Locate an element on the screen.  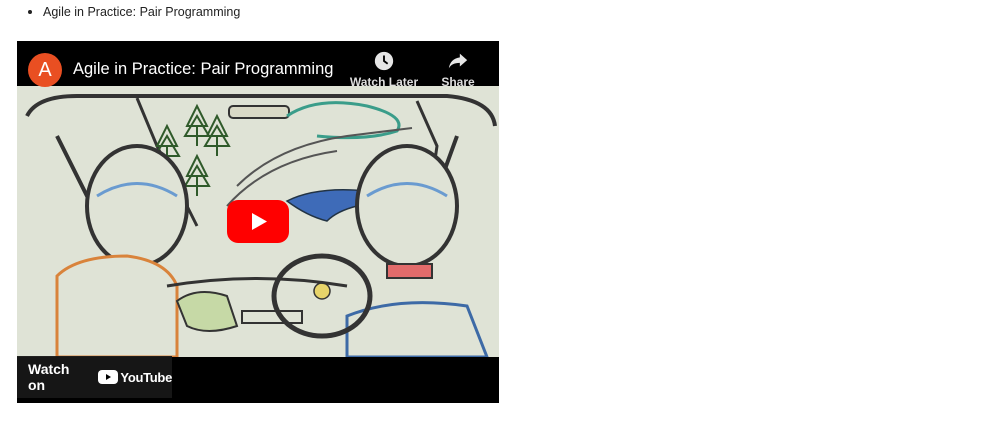
bullet-icon is located at coordinates (30, 12).